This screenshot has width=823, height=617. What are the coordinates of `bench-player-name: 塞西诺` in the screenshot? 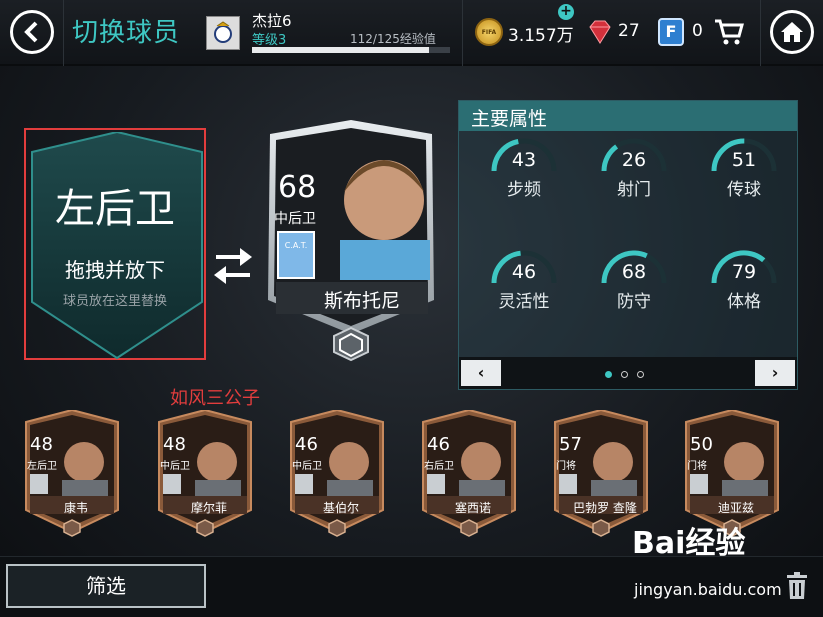 It's located at (472, 508).